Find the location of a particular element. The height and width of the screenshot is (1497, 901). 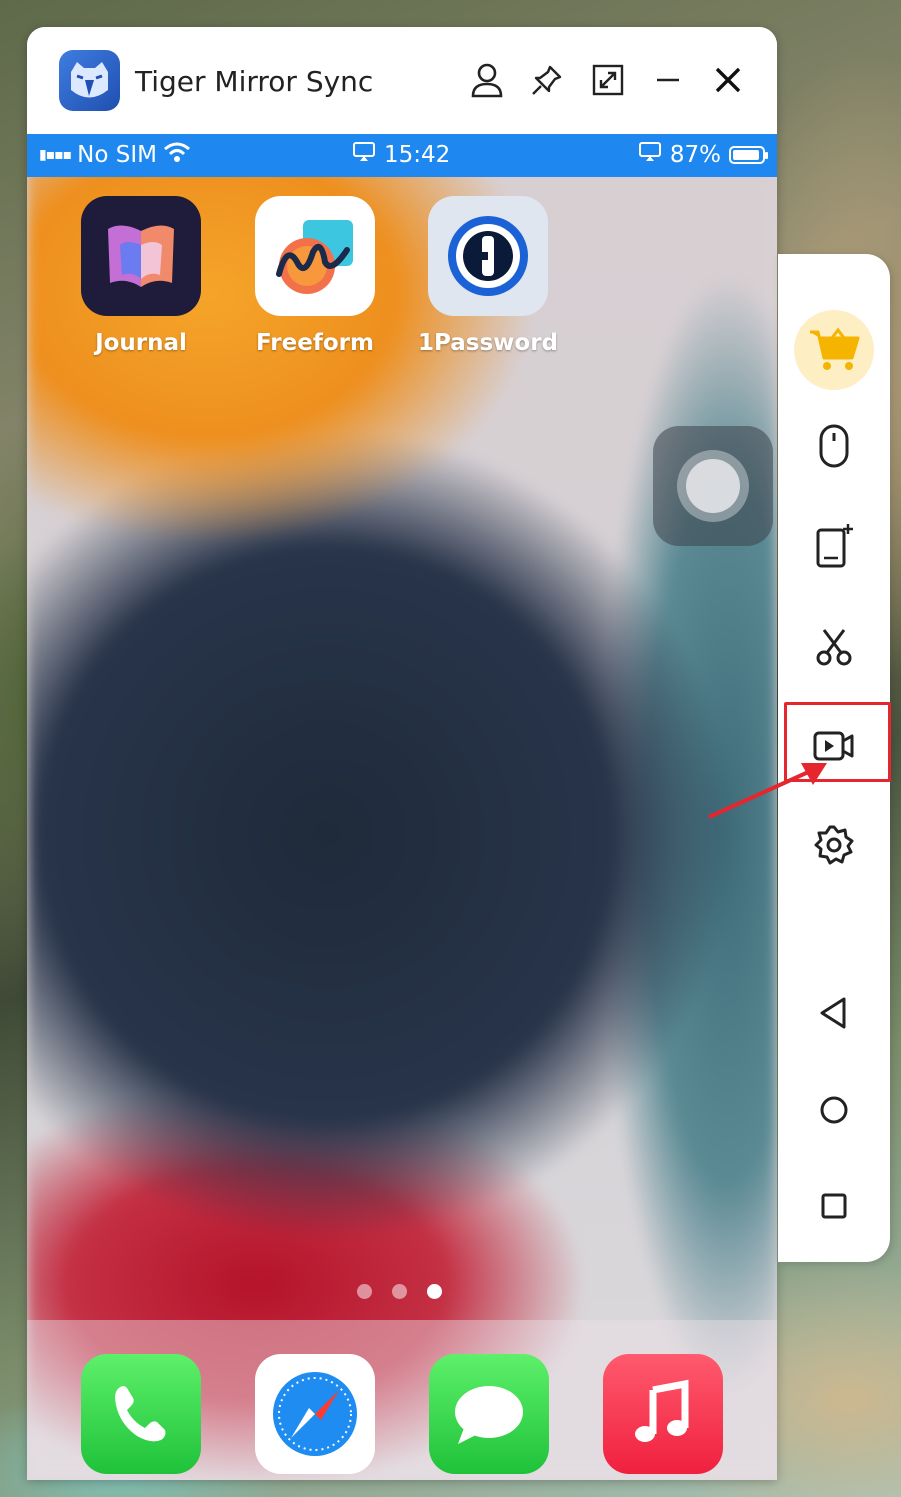

app-1password: 1Password is located at coordinates (488, 276).